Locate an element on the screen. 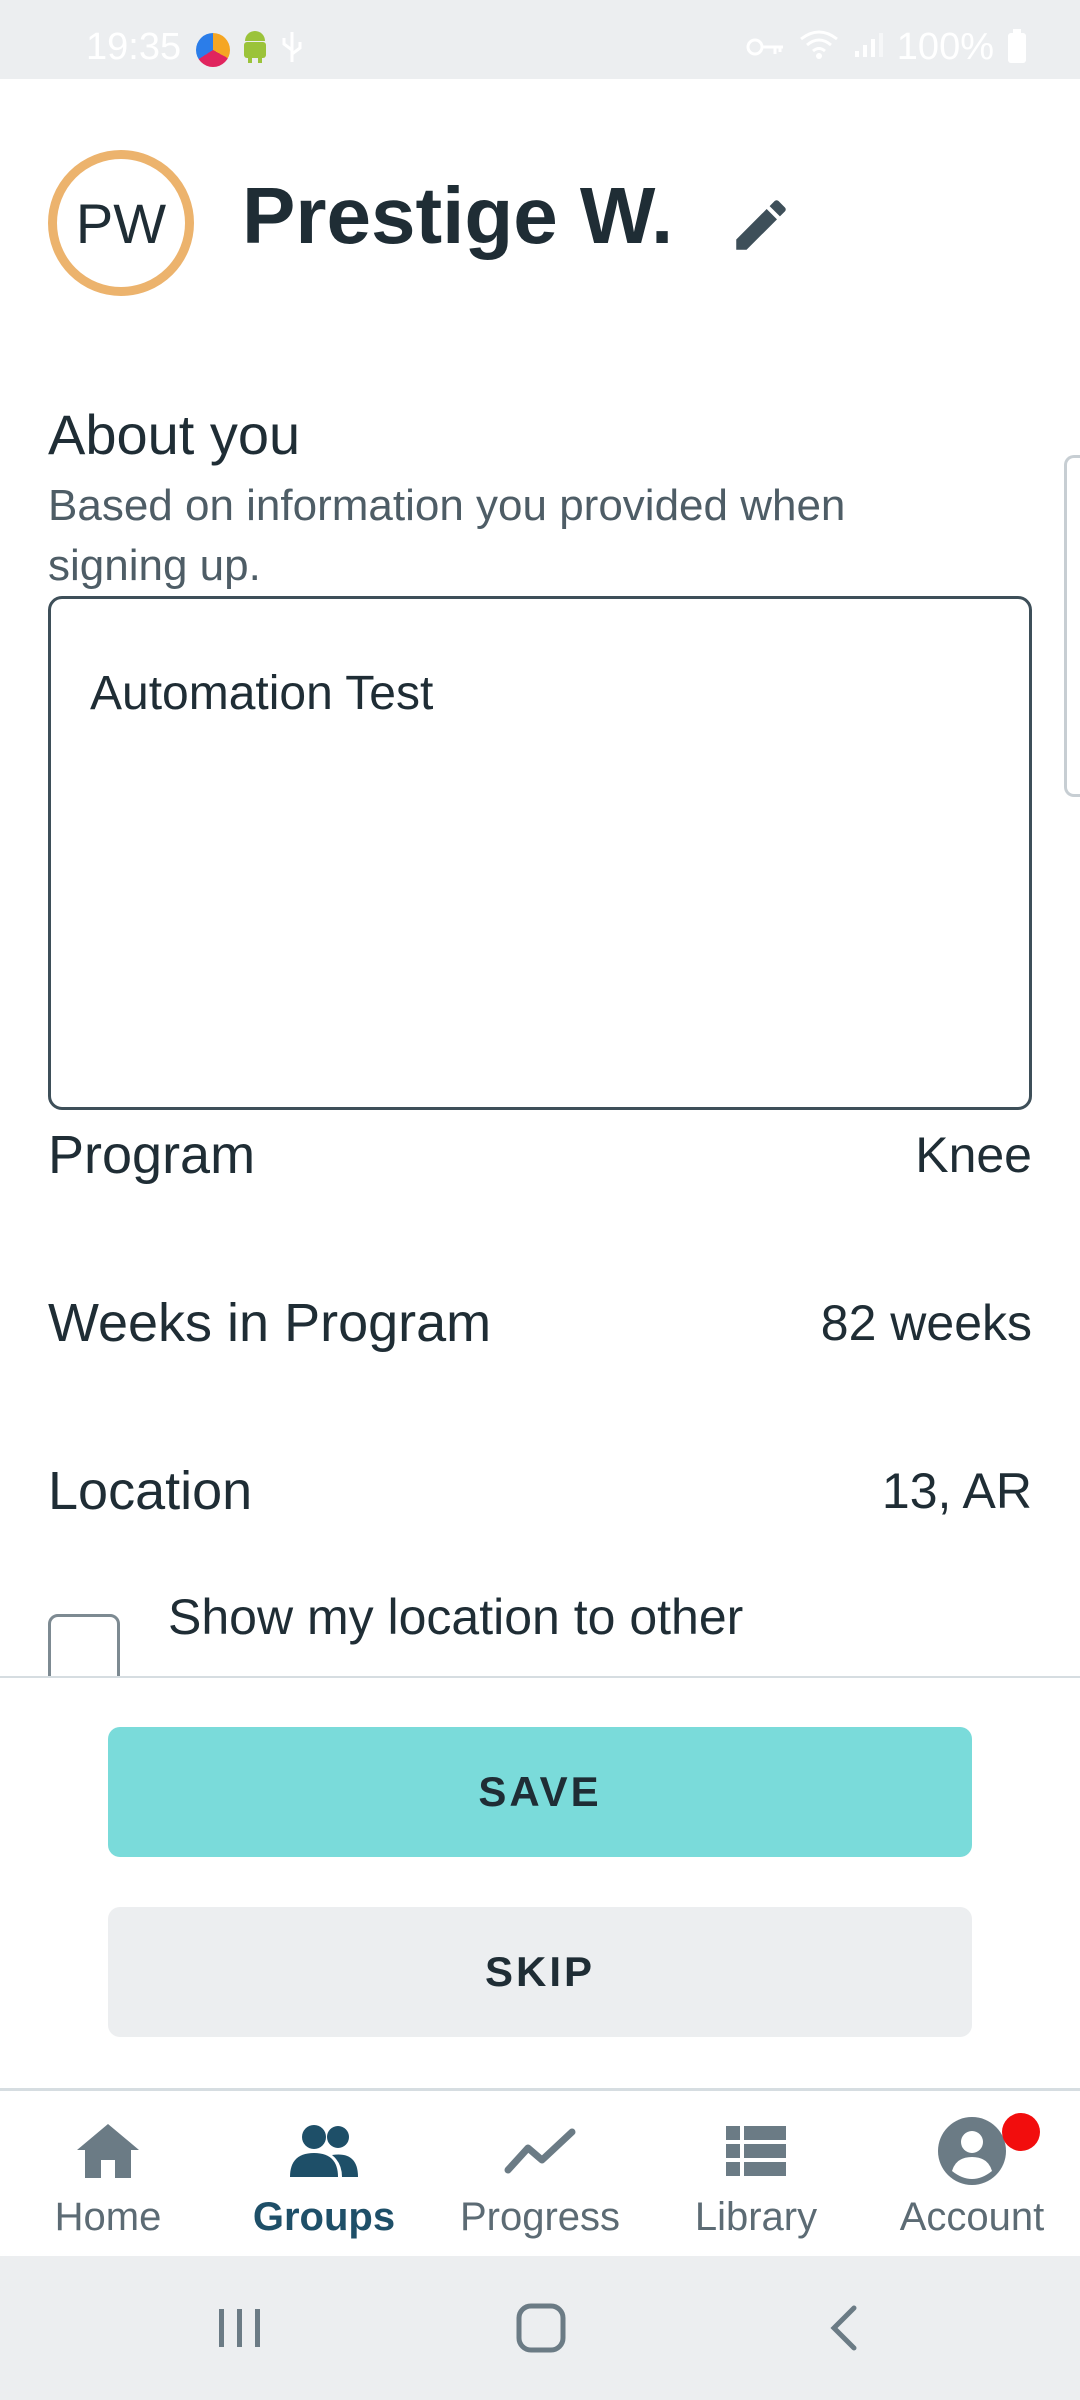 The height and width of the screenshot is (2400, 1080). home-icon is located at coordinates (108, 2151).